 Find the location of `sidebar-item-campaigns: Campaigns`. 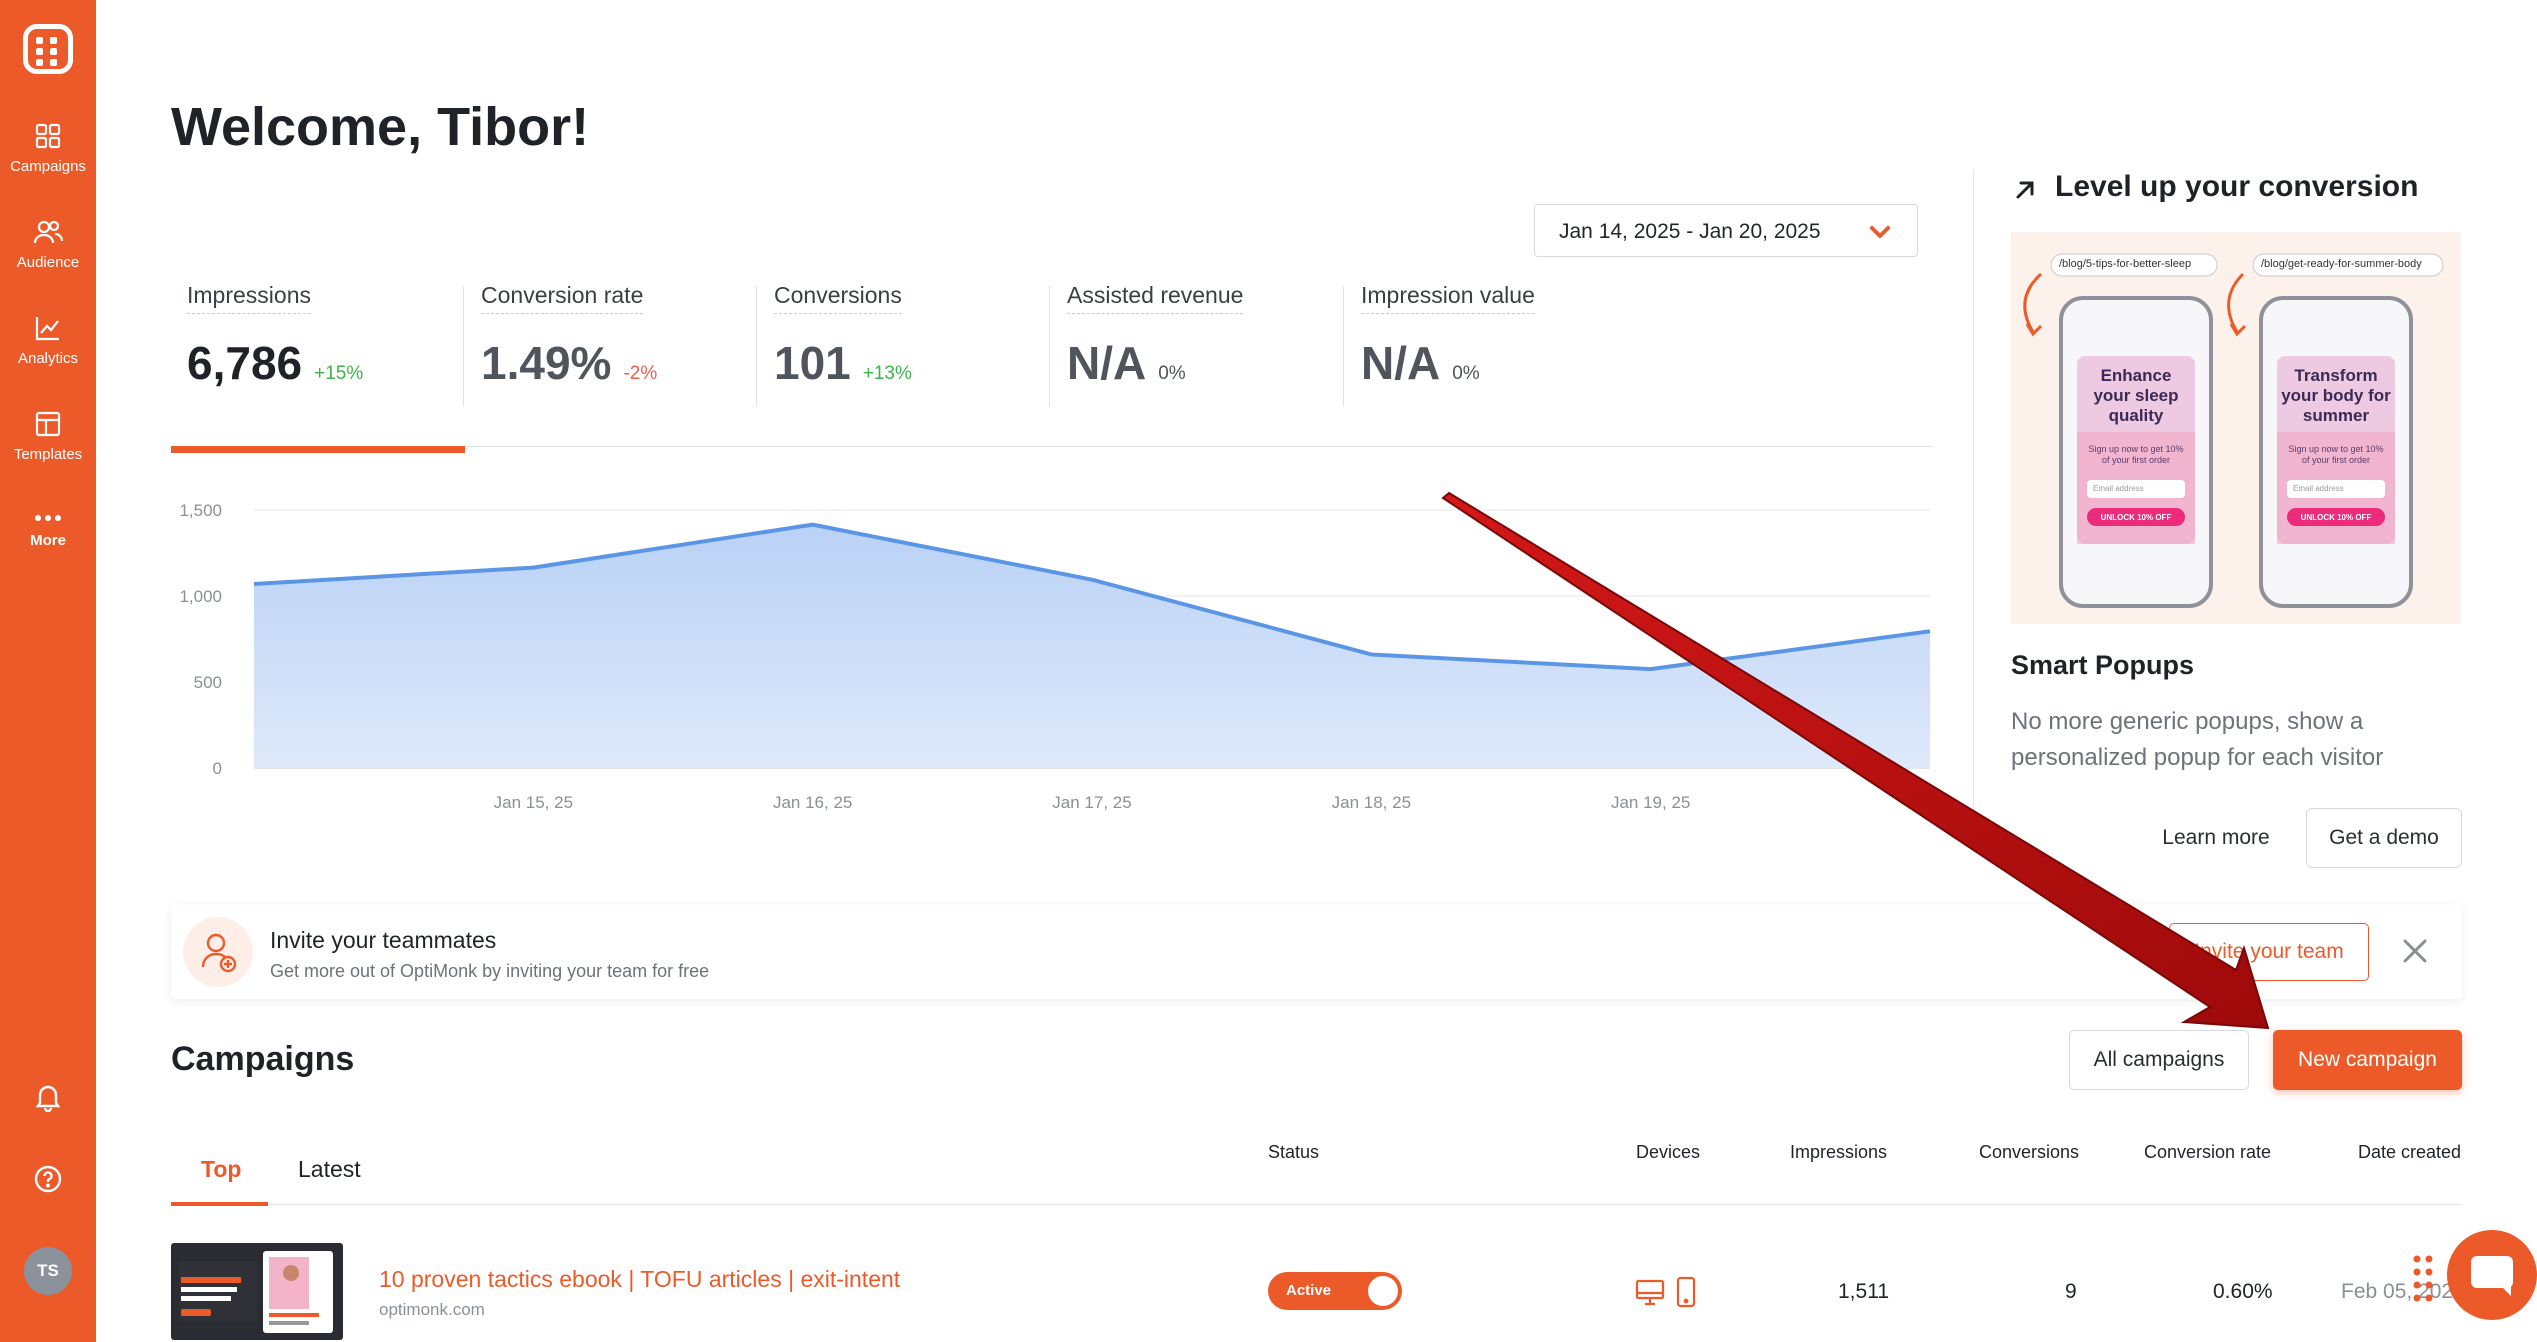

sidebar-item-campaigns: Campaigns is located at coordinates (48, 167).